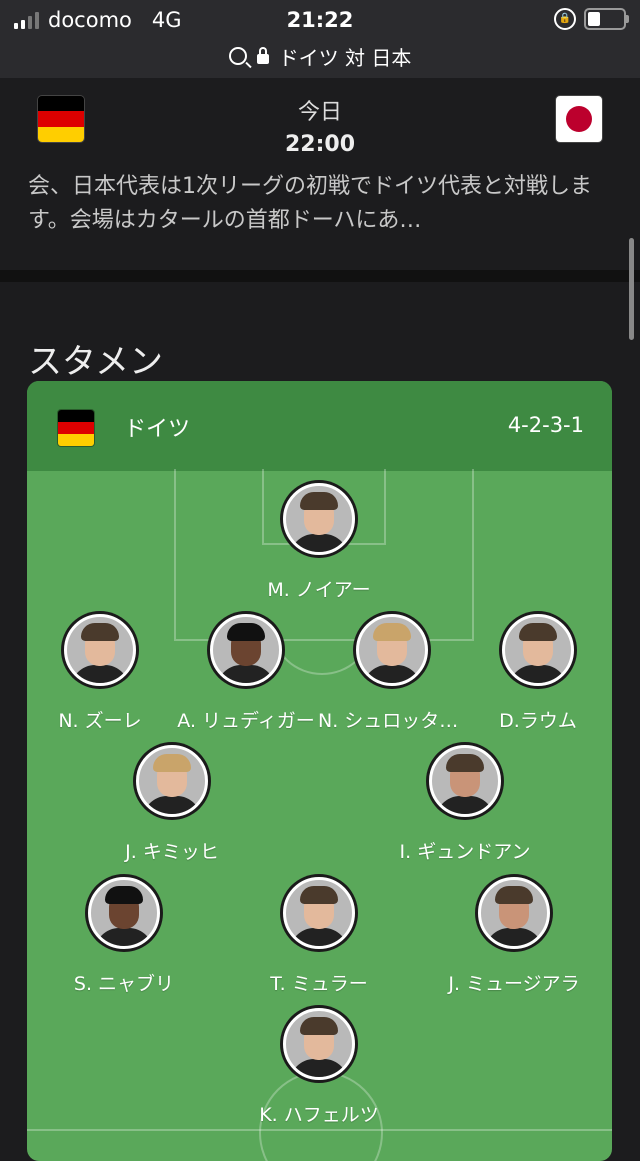  What do you see at coordinates (545, 425) in the screenshot?
I see `formation: 4-2-3-1` at bounding box center [545, 425].